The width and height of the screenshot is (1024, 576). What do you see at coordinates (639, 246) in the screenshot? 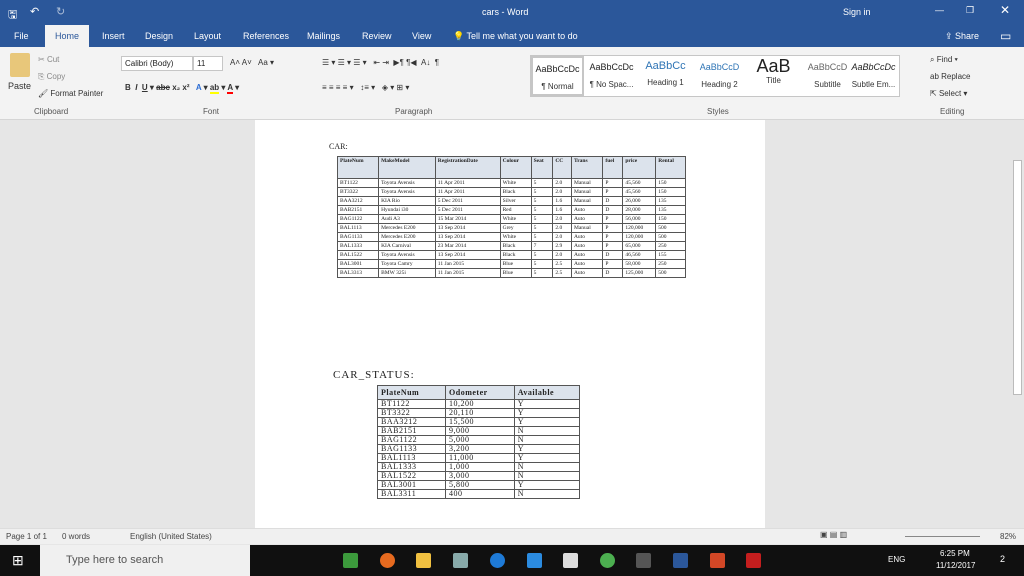
I see `table-cell: 65,000` at bounding box center [639, 246].